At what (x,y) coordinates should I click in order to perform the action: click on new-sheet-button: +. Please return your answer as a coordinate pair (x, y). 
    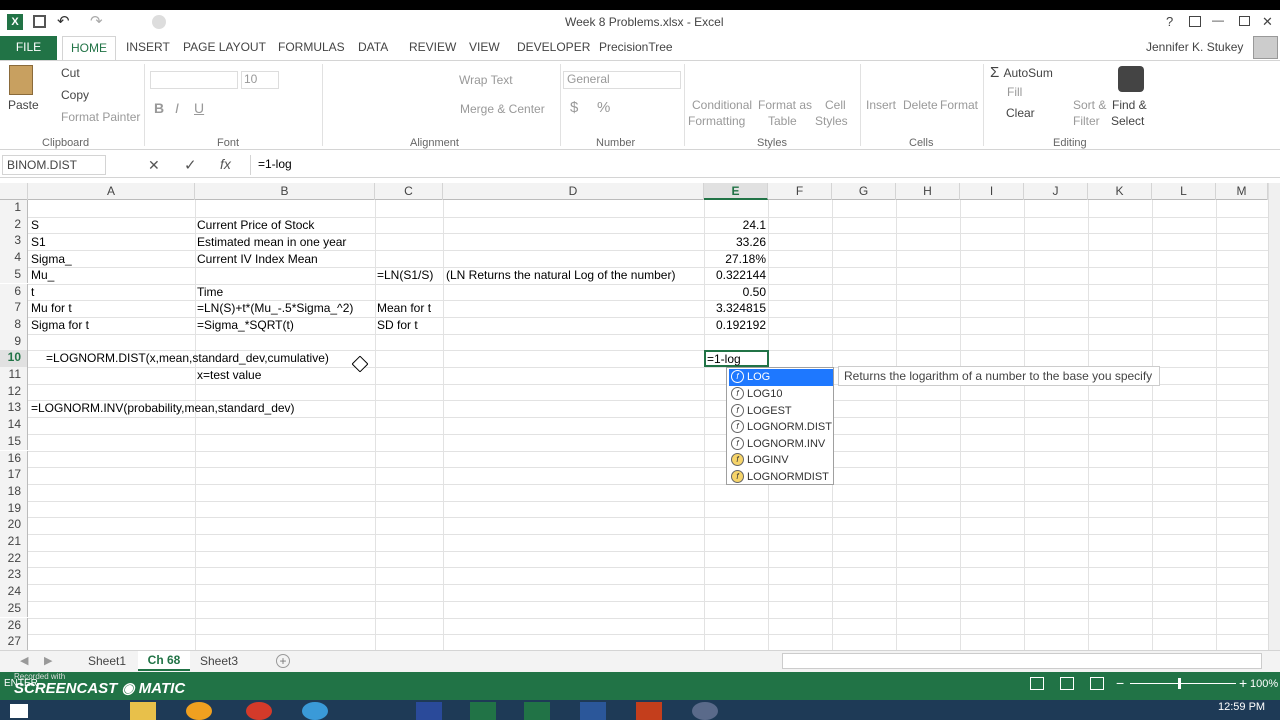
    Looking at the image, I should click on (283, 661).